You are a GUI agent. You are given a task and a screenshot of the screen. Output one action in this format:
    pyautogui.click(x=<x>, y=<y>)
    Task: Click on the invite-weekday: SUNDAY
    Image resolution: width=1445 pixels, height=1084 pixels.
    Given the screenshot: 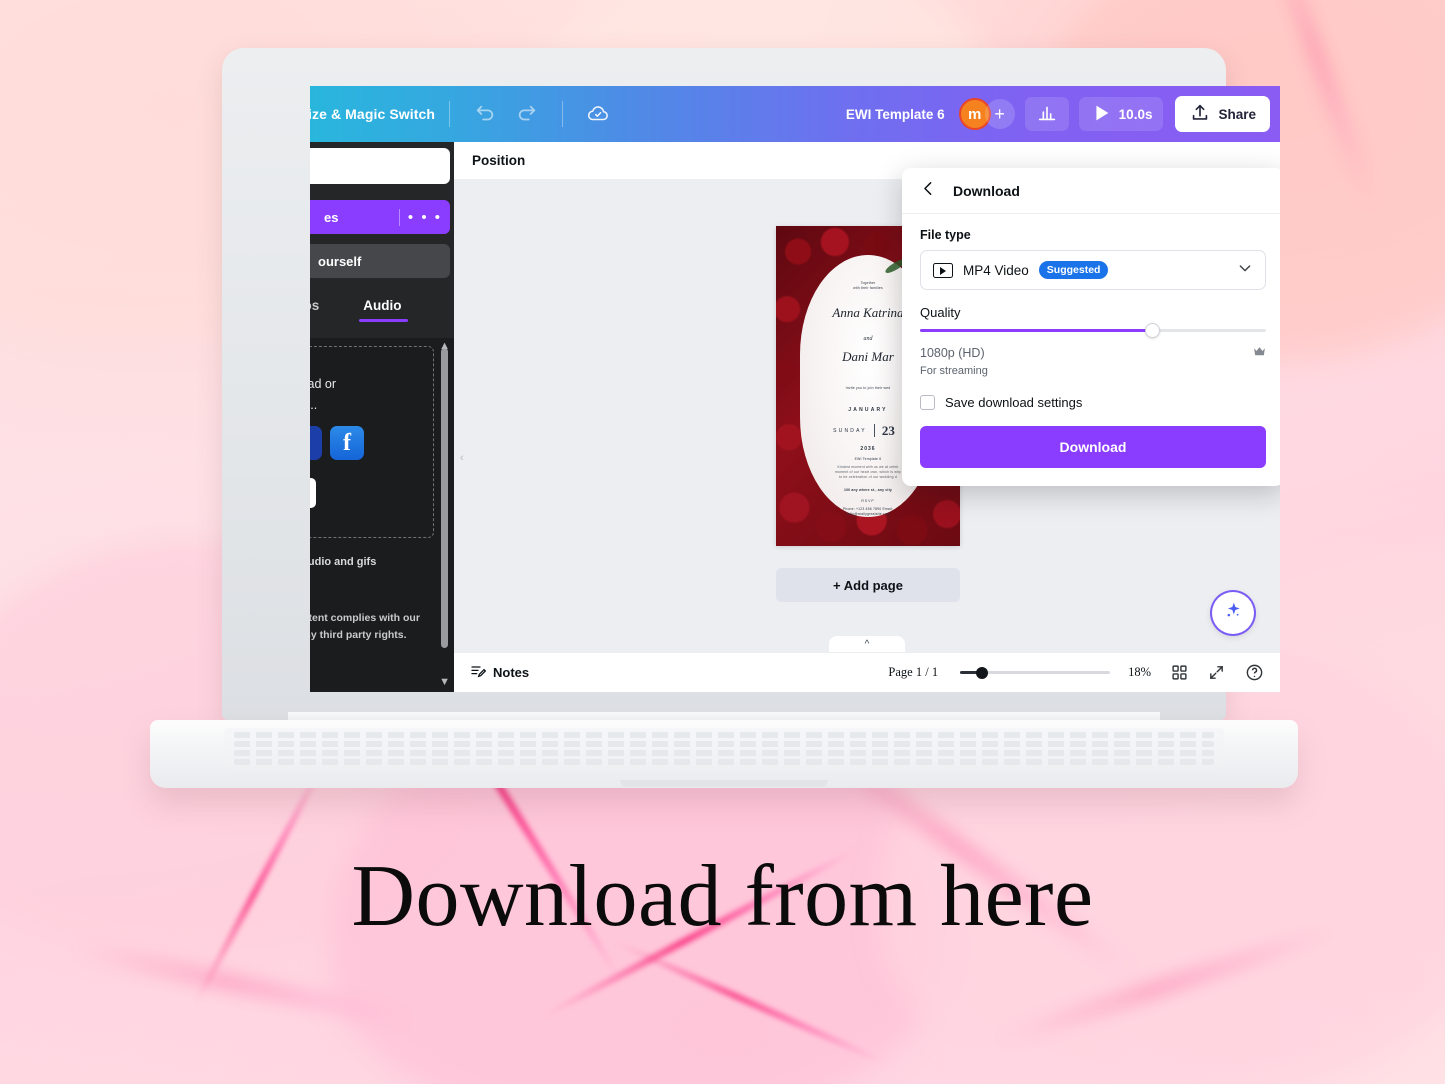 What is the action you would take?
    pyautogui.click(x=850, y=430)
    